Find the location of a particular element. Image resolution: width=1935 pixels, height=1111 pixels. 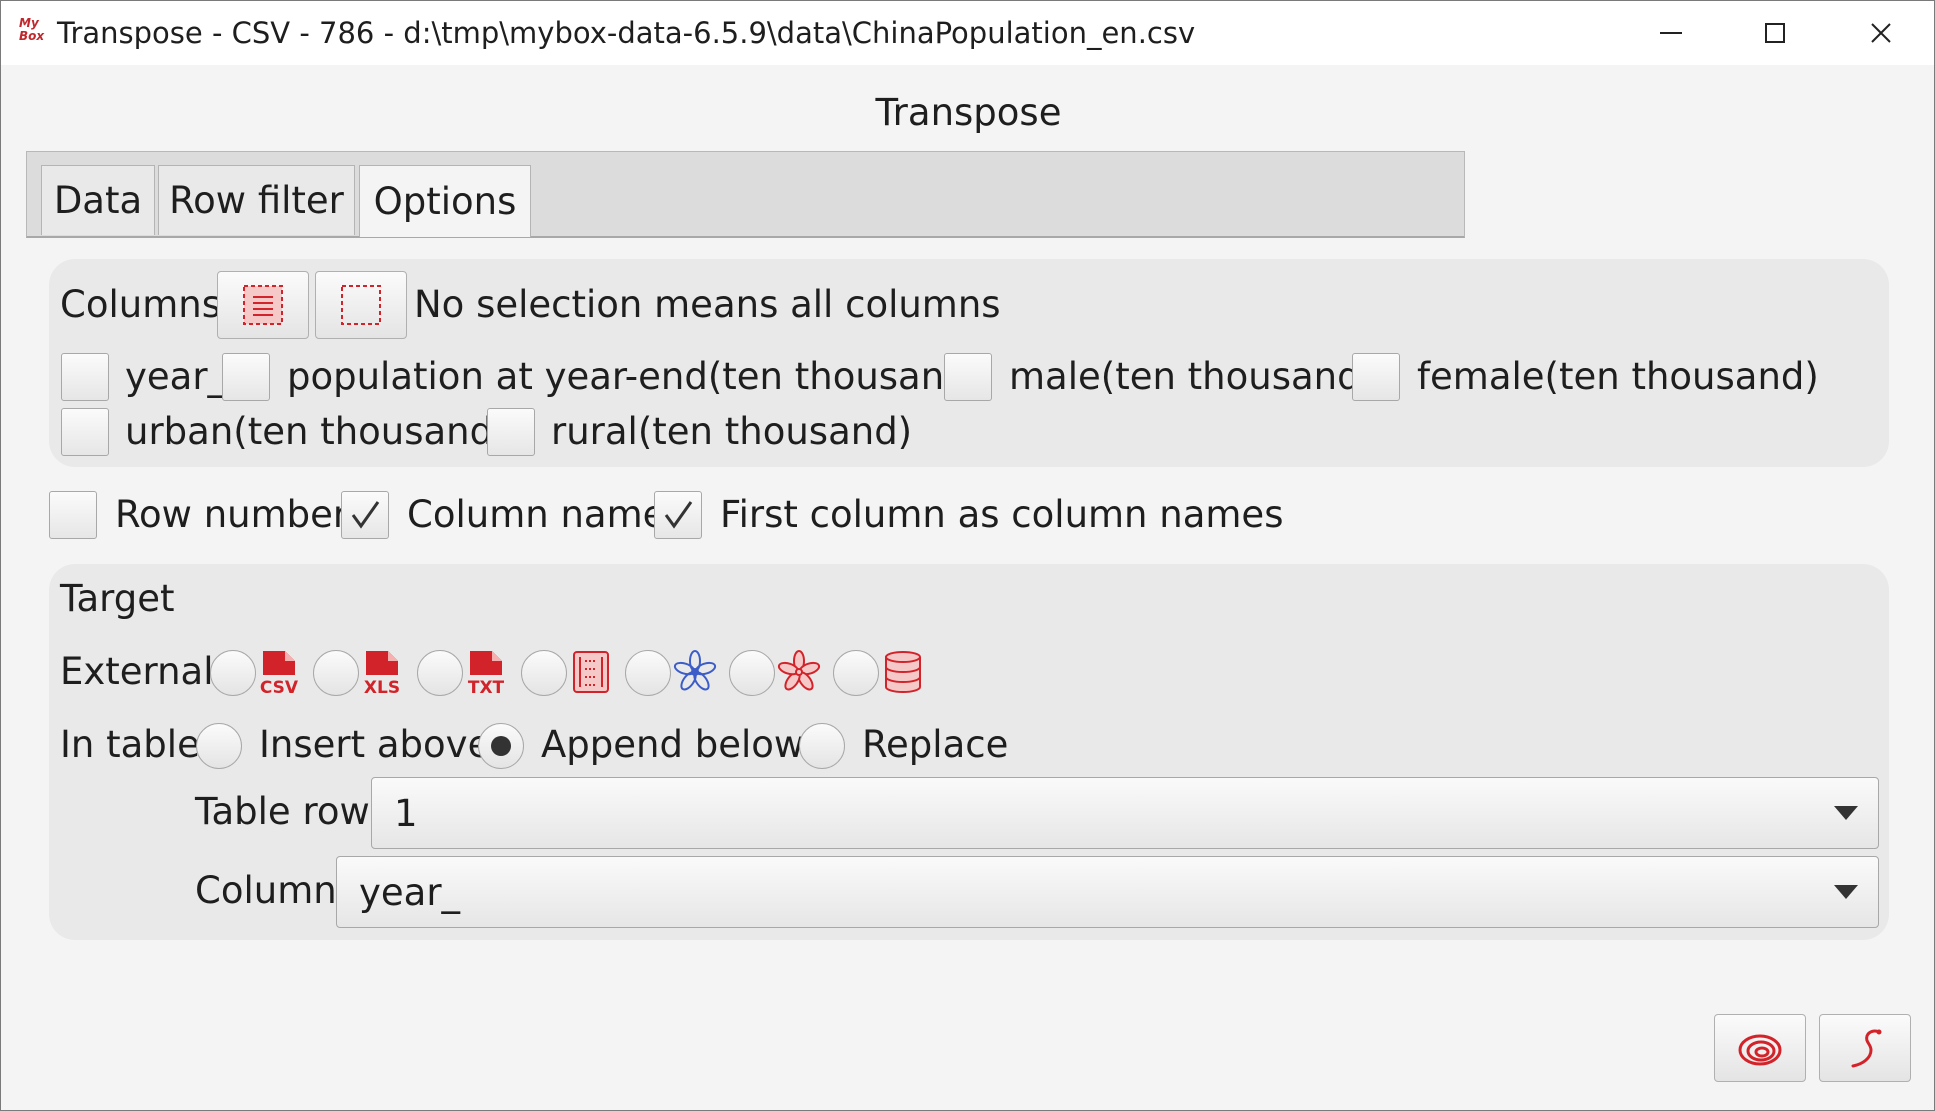

column-checkbox-female is located at coordinates (1376, 377).